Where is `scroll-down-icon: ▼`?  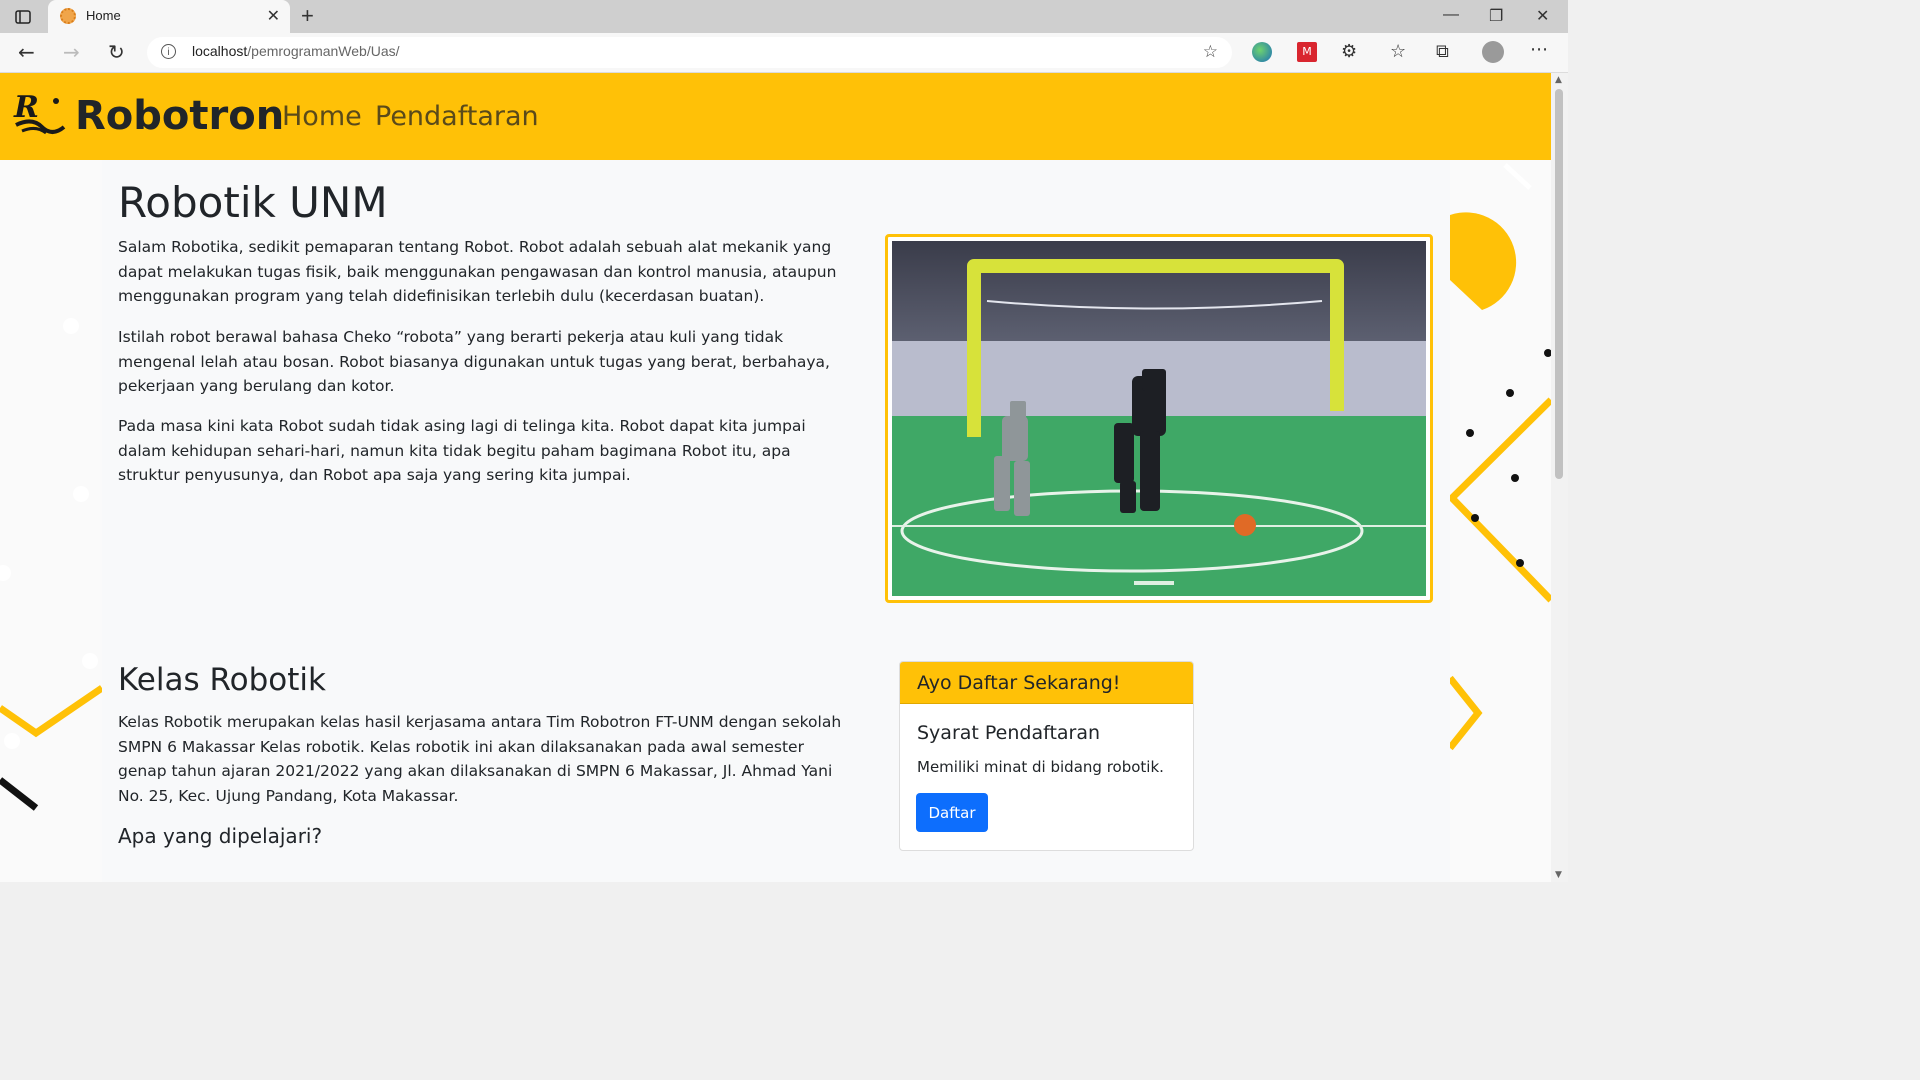
scroll-down-icon: ▼ is located at coordinates (1558, 875).